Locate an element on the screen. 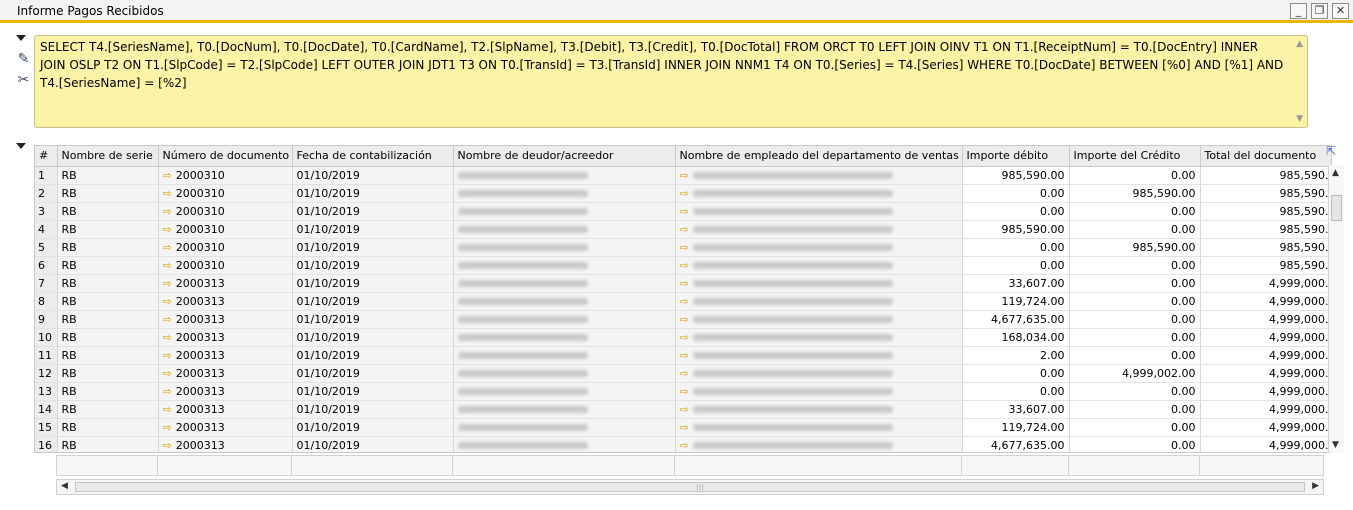 This screenshot has height=510, width=1353. column-header: Número de documento is located at coordinates (225, 156).